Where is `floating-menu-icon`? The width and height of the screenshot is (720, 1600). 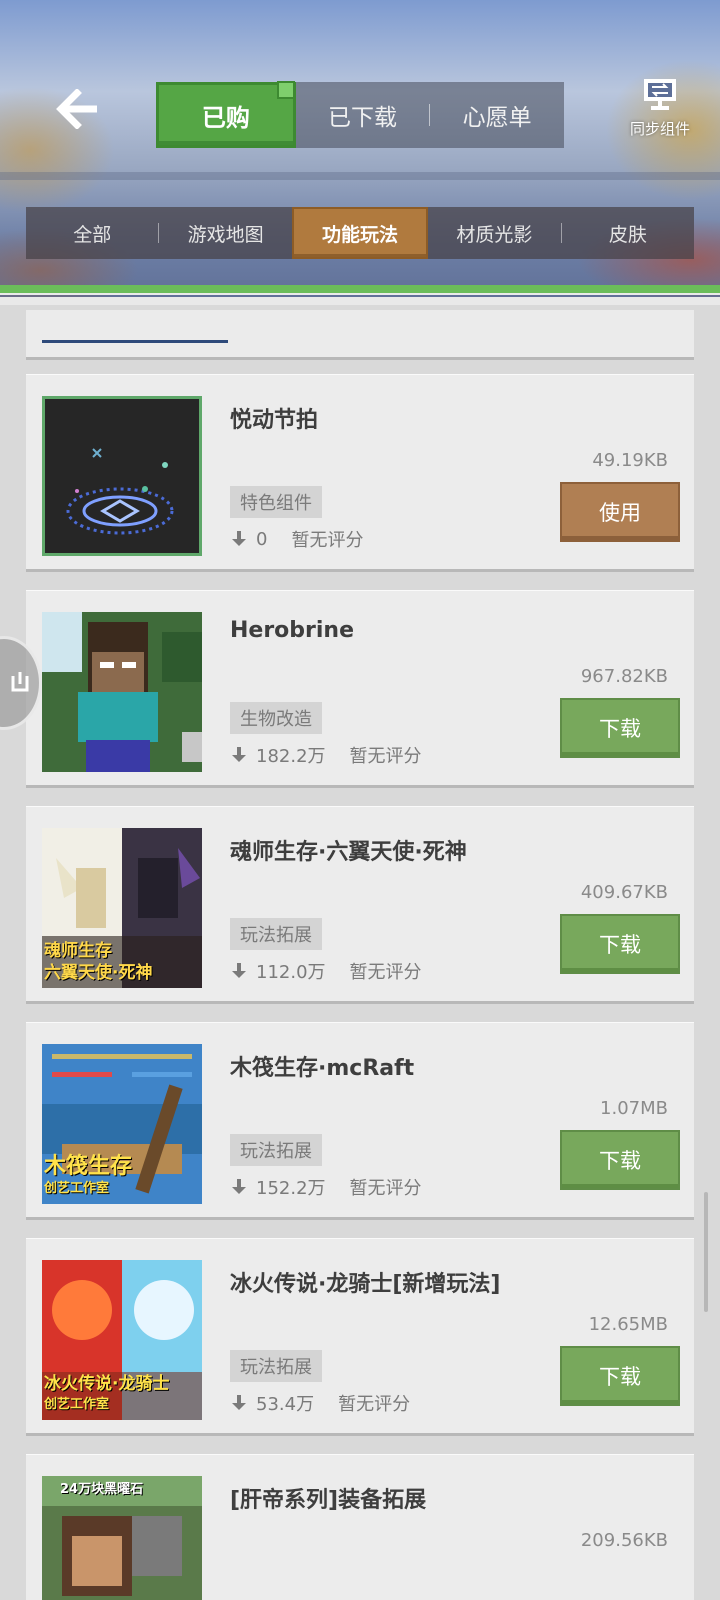 floating-menu-icon is located at coordinates (20, 682).